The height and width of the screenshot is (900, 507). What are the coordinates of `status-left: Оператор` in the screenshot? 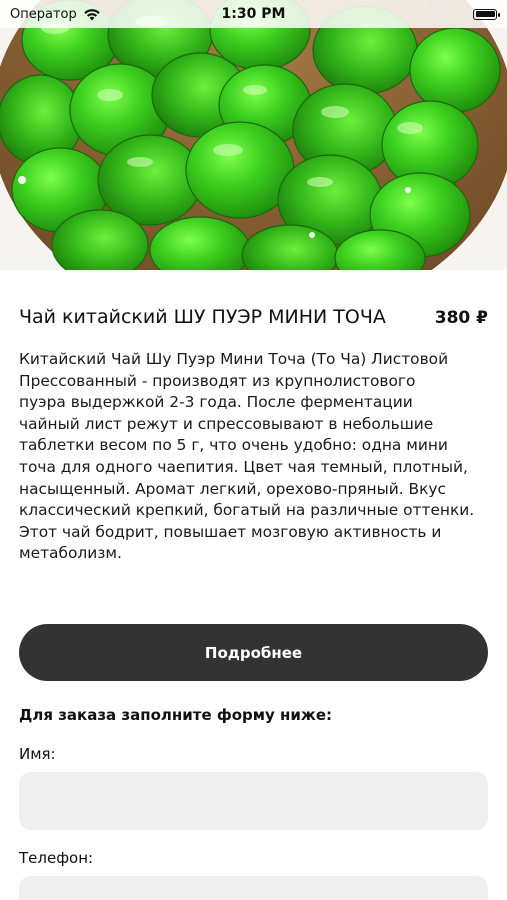 It's located at (55, 14).